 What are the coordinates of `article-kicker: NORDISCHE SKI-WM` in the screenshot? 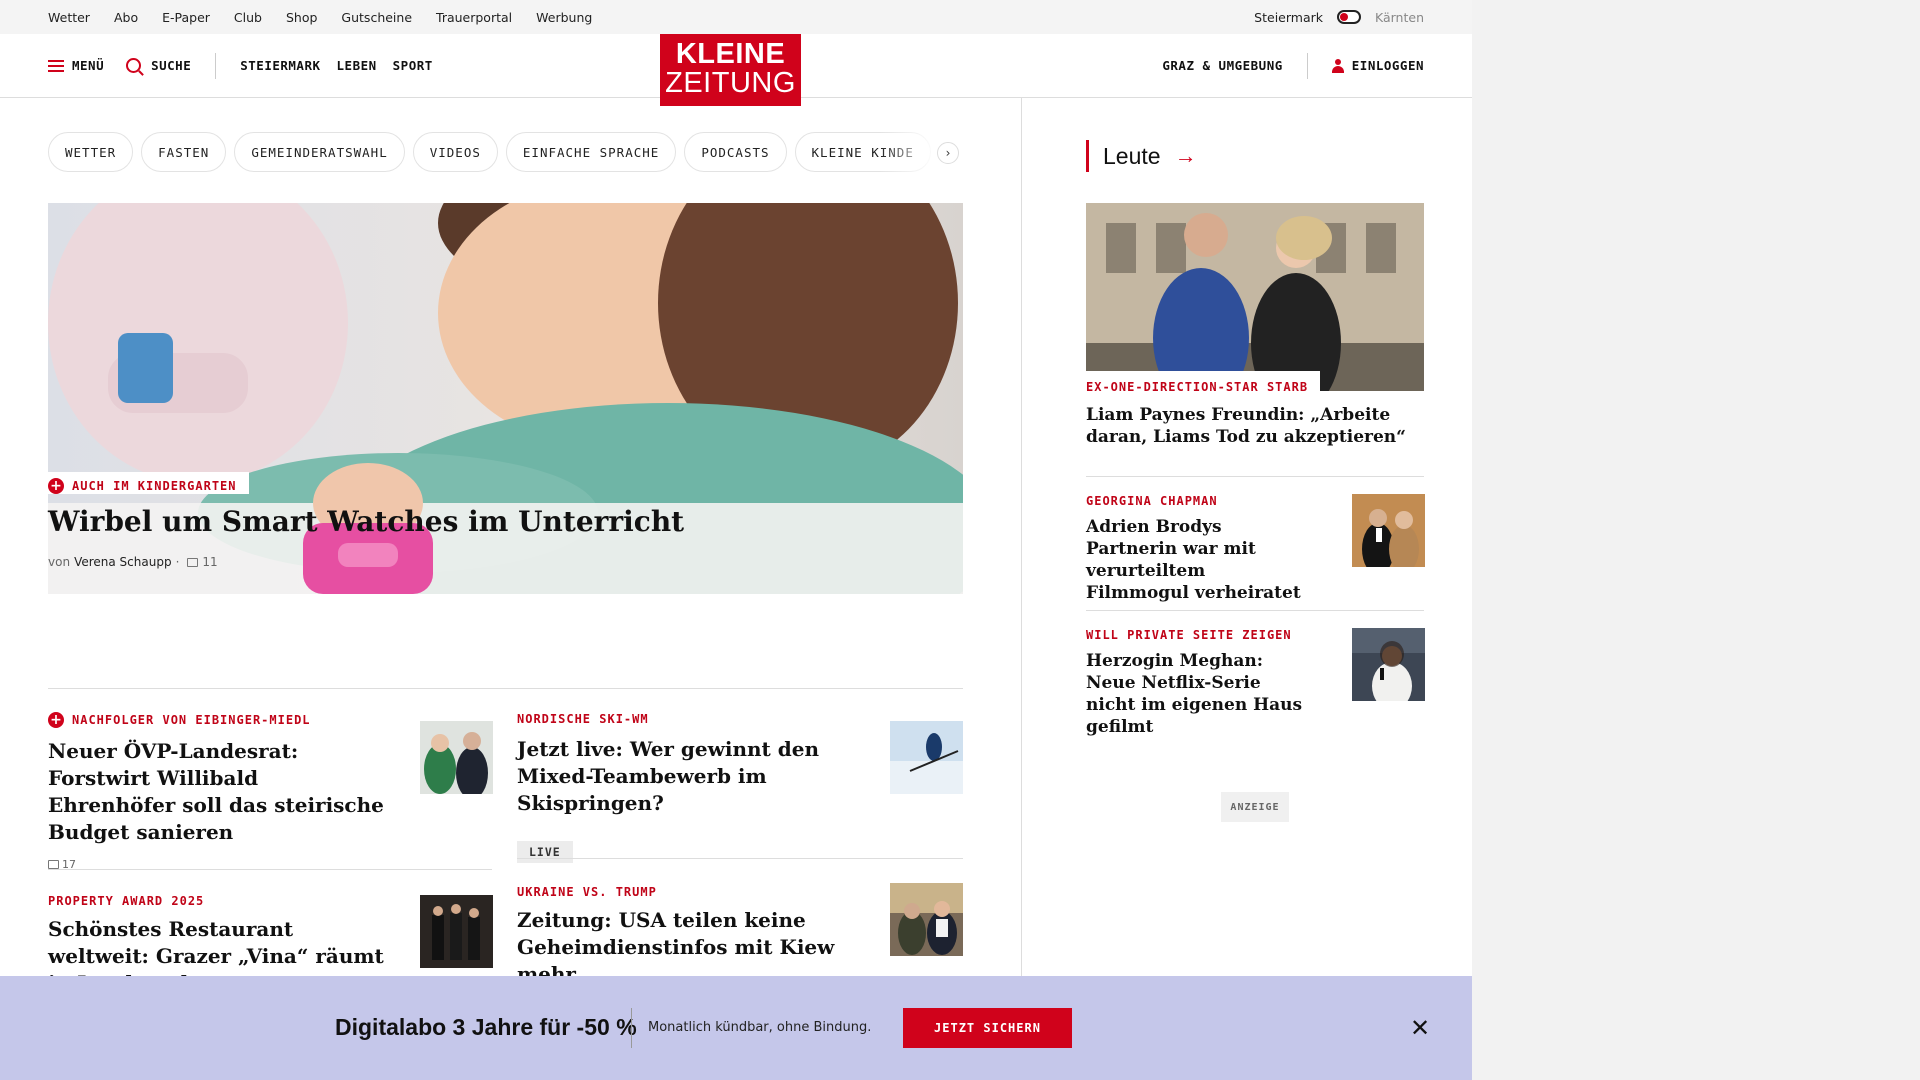 It's located at (583, 719).